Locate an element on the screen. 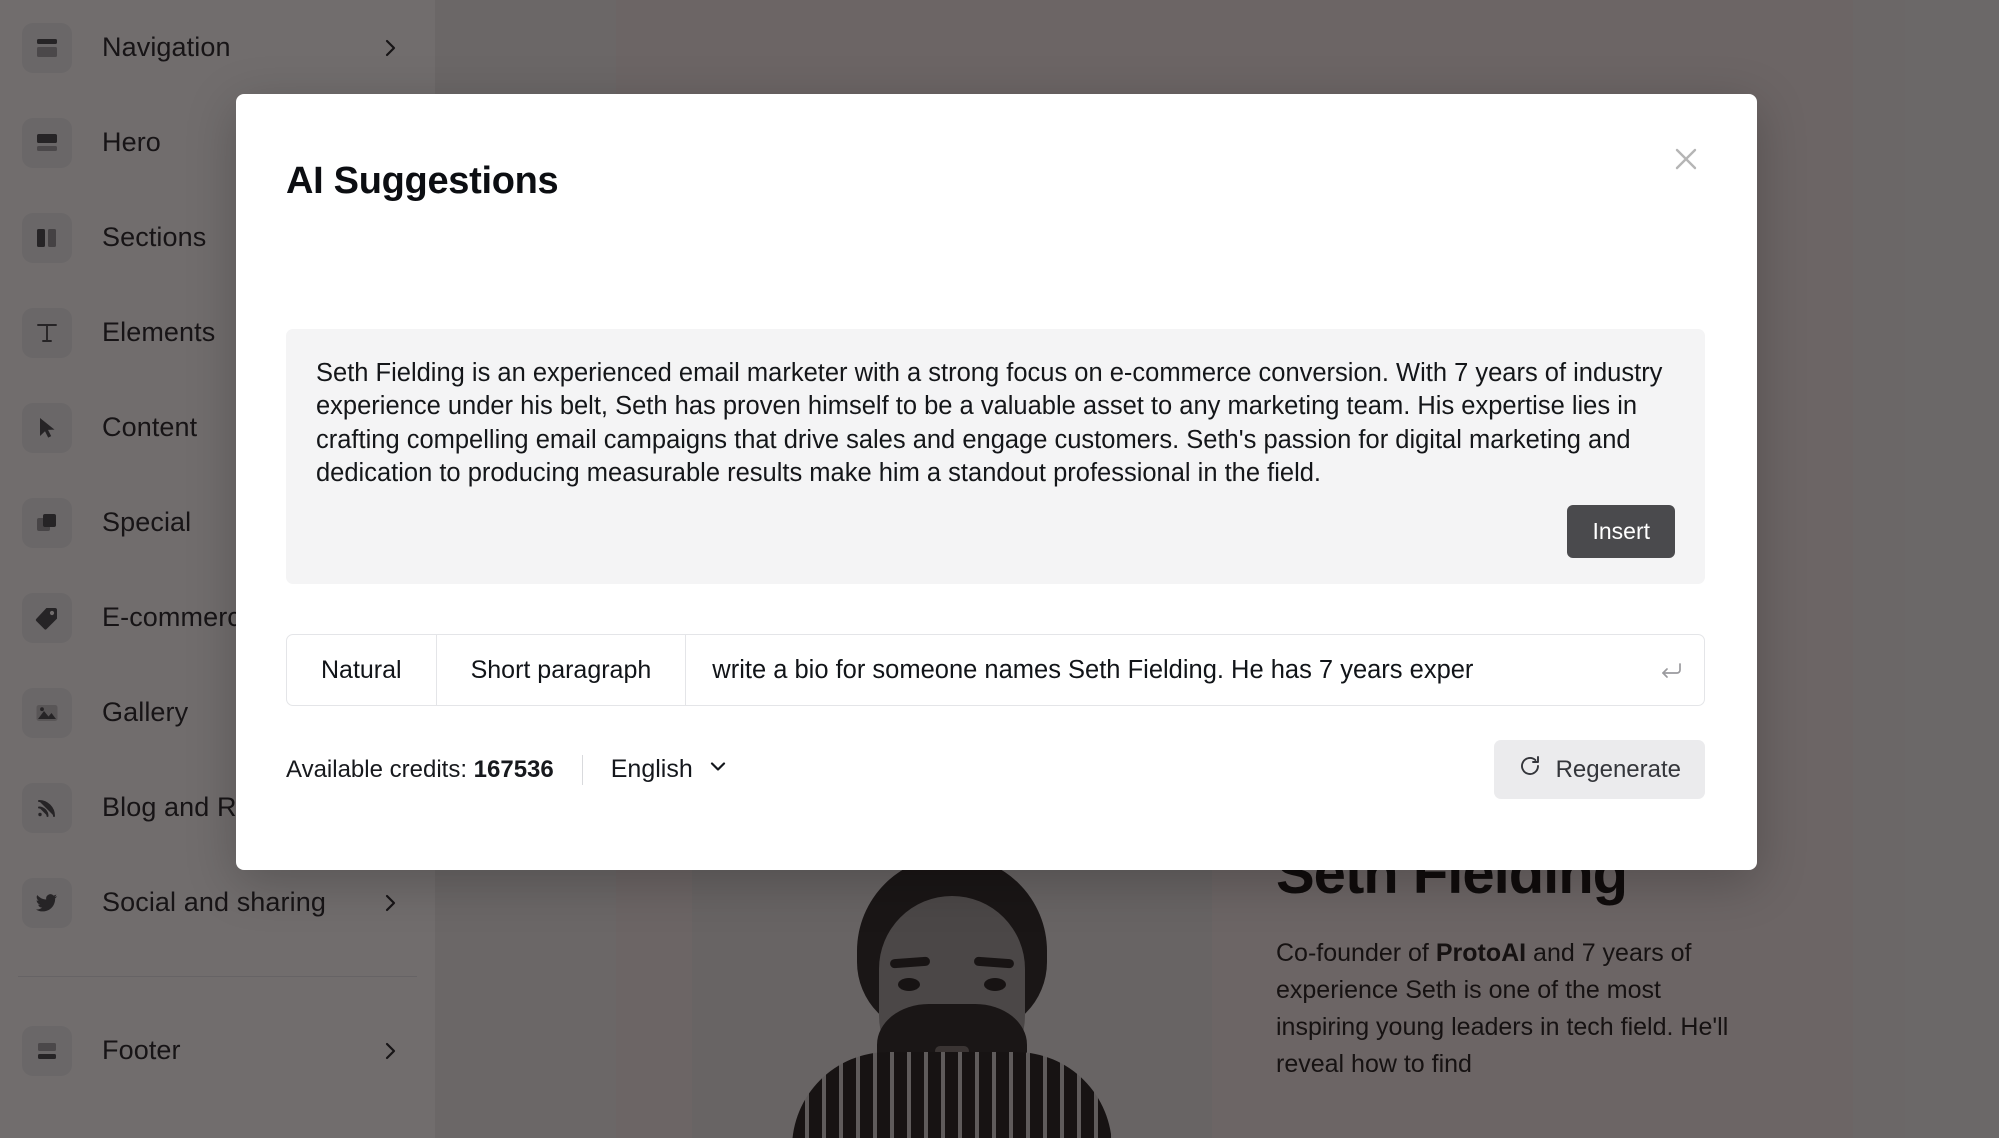  available-credits: Available credits: 167536 is located at coordinates (420, 770).